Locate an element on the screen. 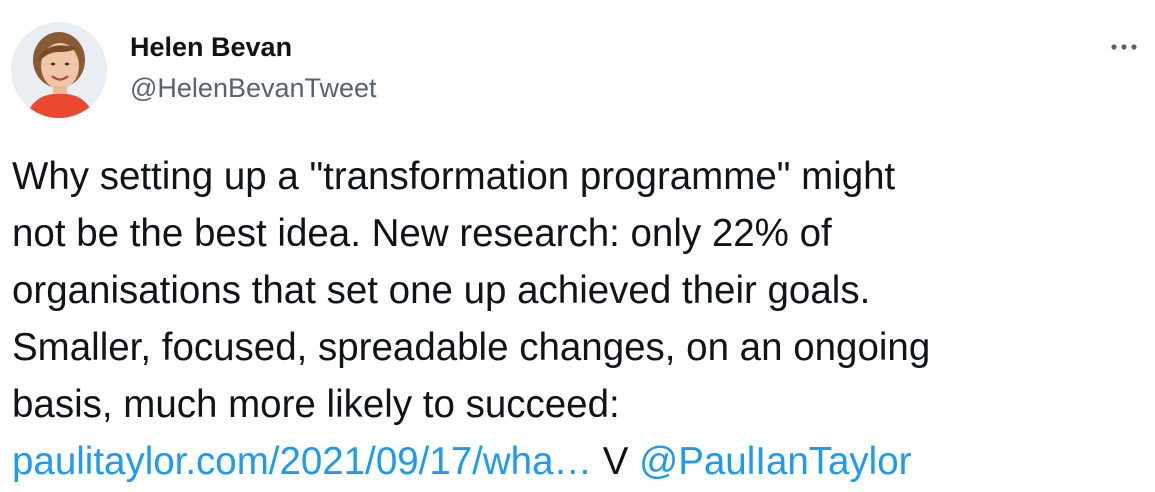  mention-link: @PaulIanTaylor is located at coordinates (775, 461).